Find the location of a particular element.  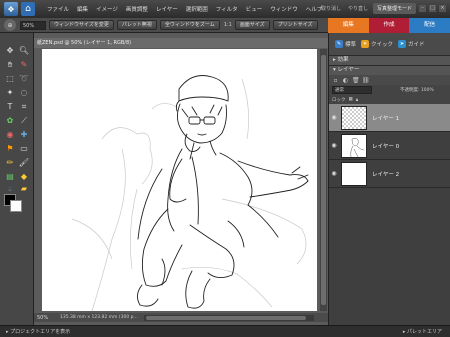

layer-controls: ▫ ◐ 🗑︎ ⛓︎ is located at coordinates (389, 80).